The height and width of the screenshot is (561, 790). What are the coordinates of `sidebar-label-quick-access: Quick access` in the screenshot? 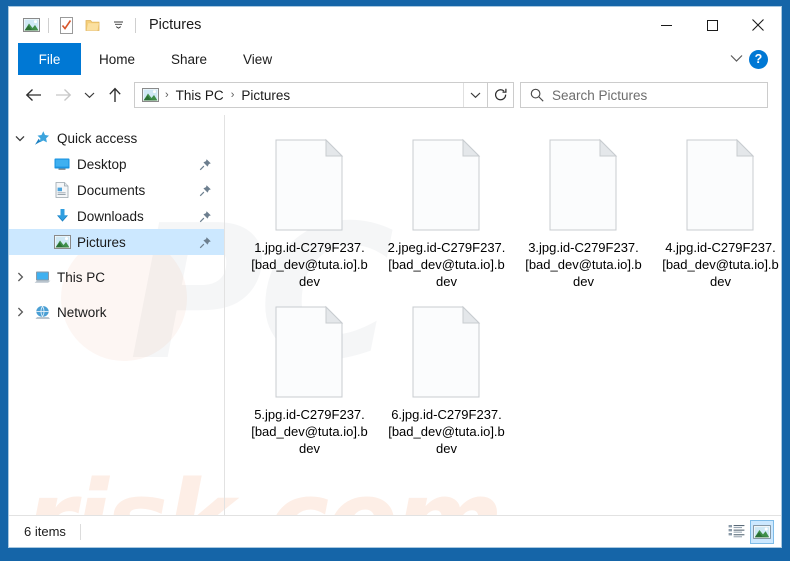 It's located at (97, 138).